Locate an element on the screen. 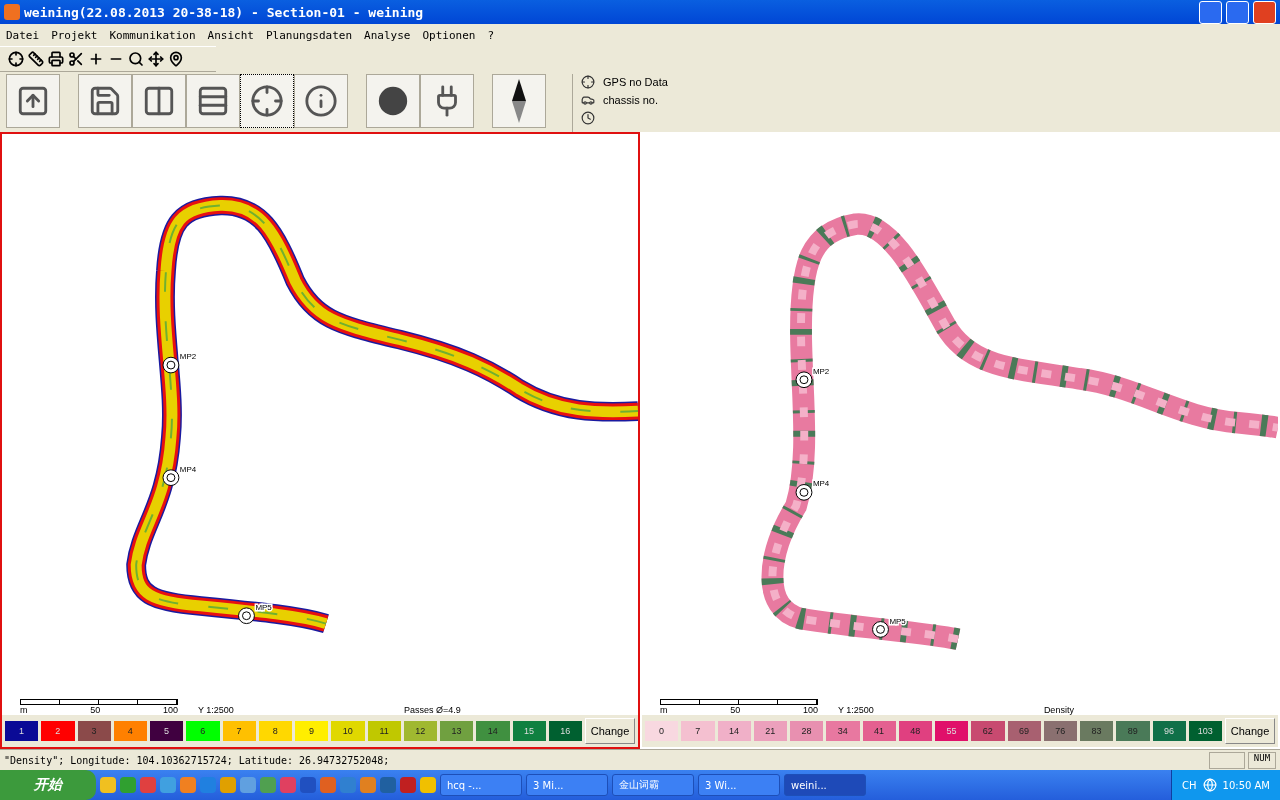  dot-icon is located at coordinates (393, 101).